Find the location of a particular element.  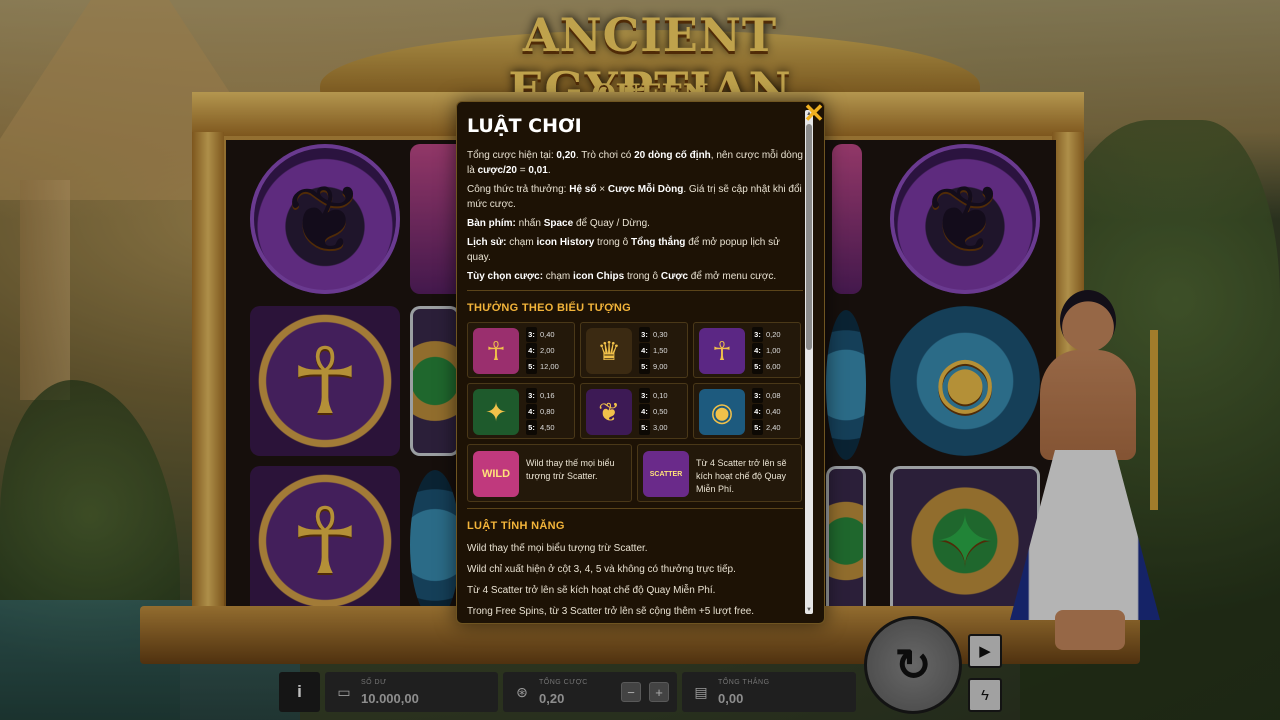

eye-of-horus-icon: ◉ is located at coordinates (722, 412).